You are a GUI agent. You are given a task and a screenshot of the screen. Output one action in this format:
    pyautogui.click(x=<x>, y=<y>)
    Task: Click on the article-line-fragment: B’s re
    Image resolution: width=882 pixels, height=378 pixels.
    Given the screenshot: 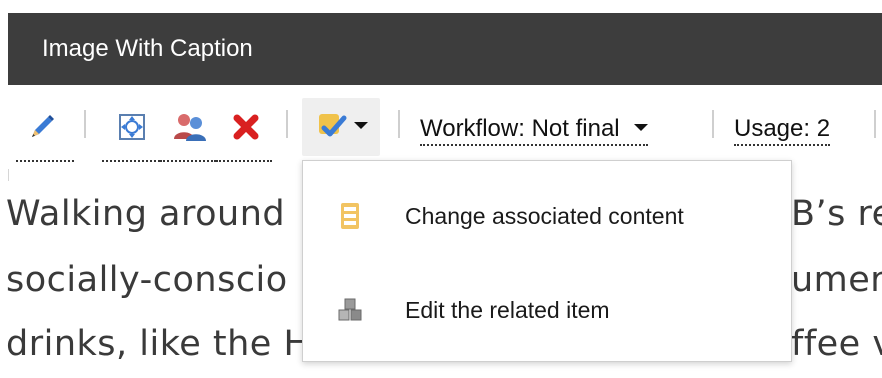 What is the action you would take?
    pyautogui.click(x=836, y=214)
    